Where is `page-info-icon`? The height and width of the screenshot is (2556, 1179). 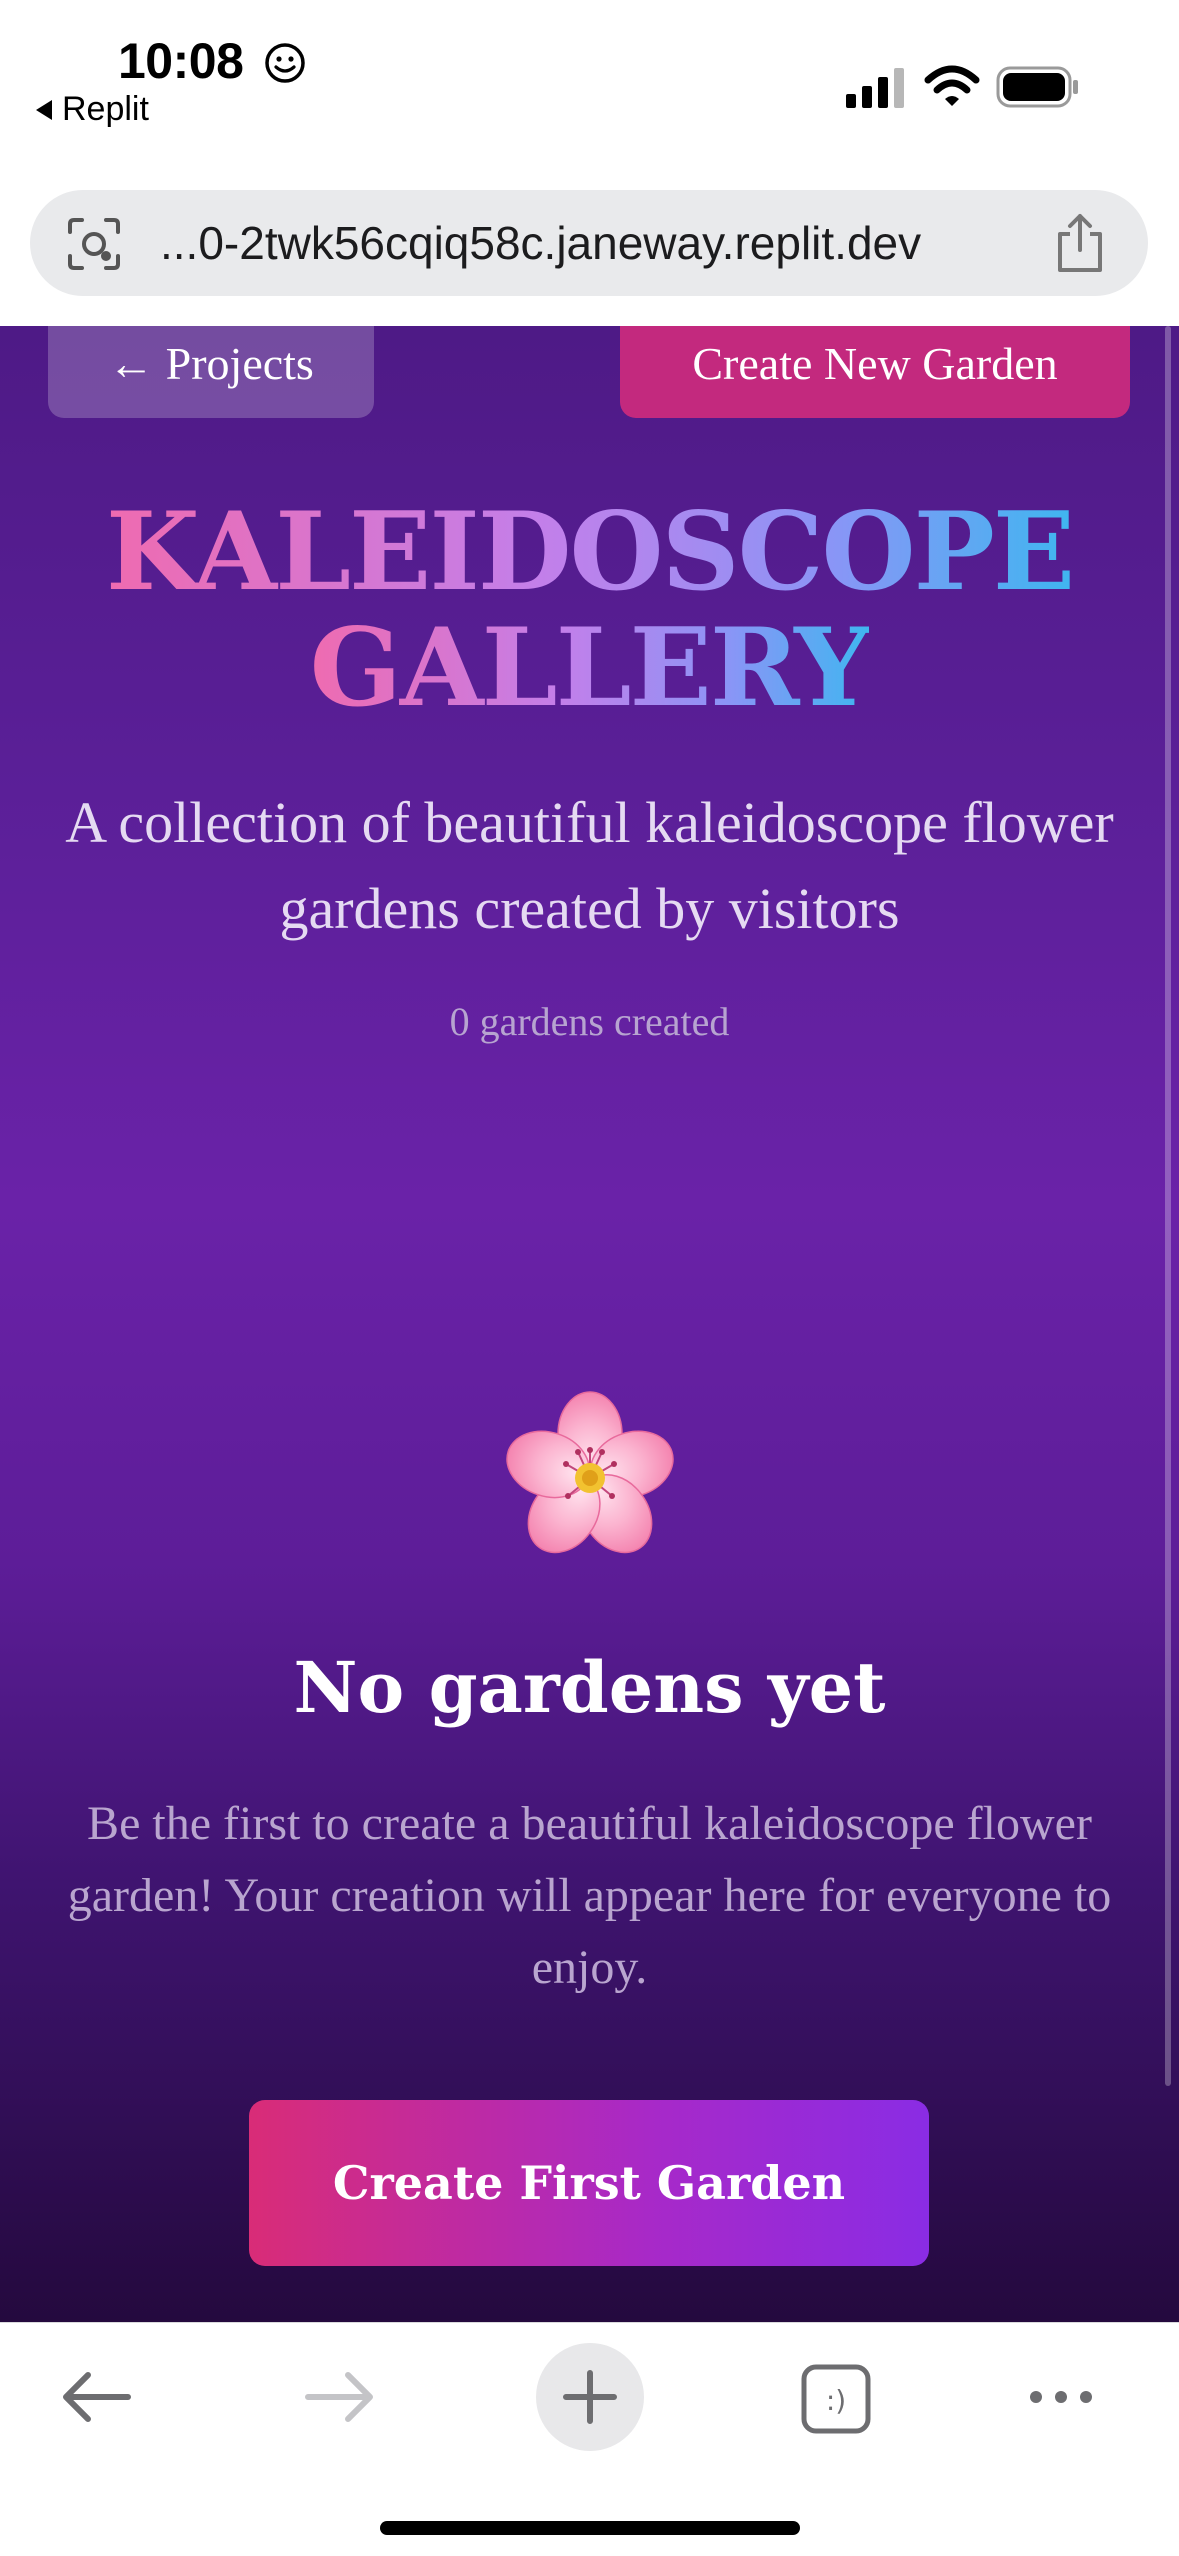 page-info-icon is located at coordinates (94, 244).